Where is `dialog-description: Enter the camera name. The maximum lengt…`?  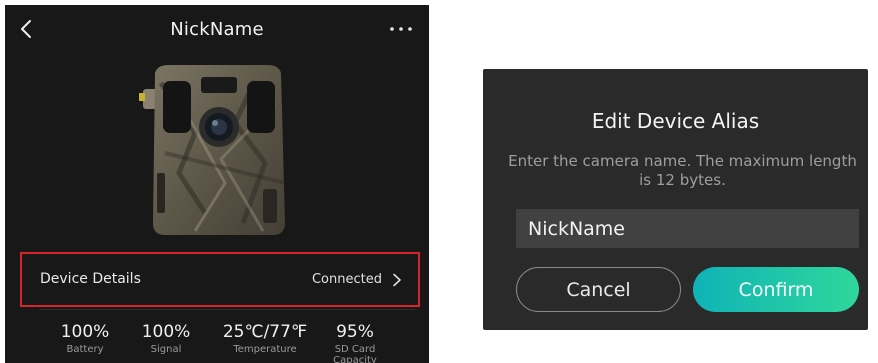
dialog-description: Enter the camera name. The maximum lengt… is located at coordinates (682, 170).